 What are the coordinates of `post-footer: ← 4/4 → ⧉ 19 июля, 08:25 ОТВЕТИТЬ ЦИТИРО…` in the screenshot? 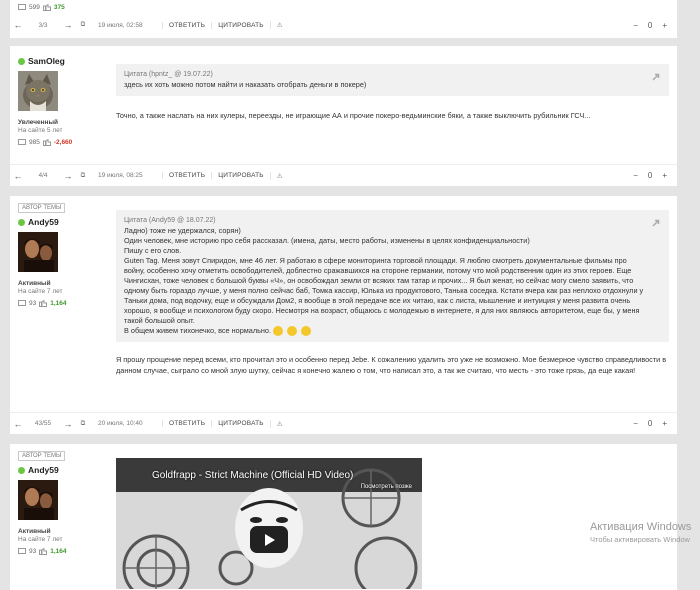 It's located at (343, 175).